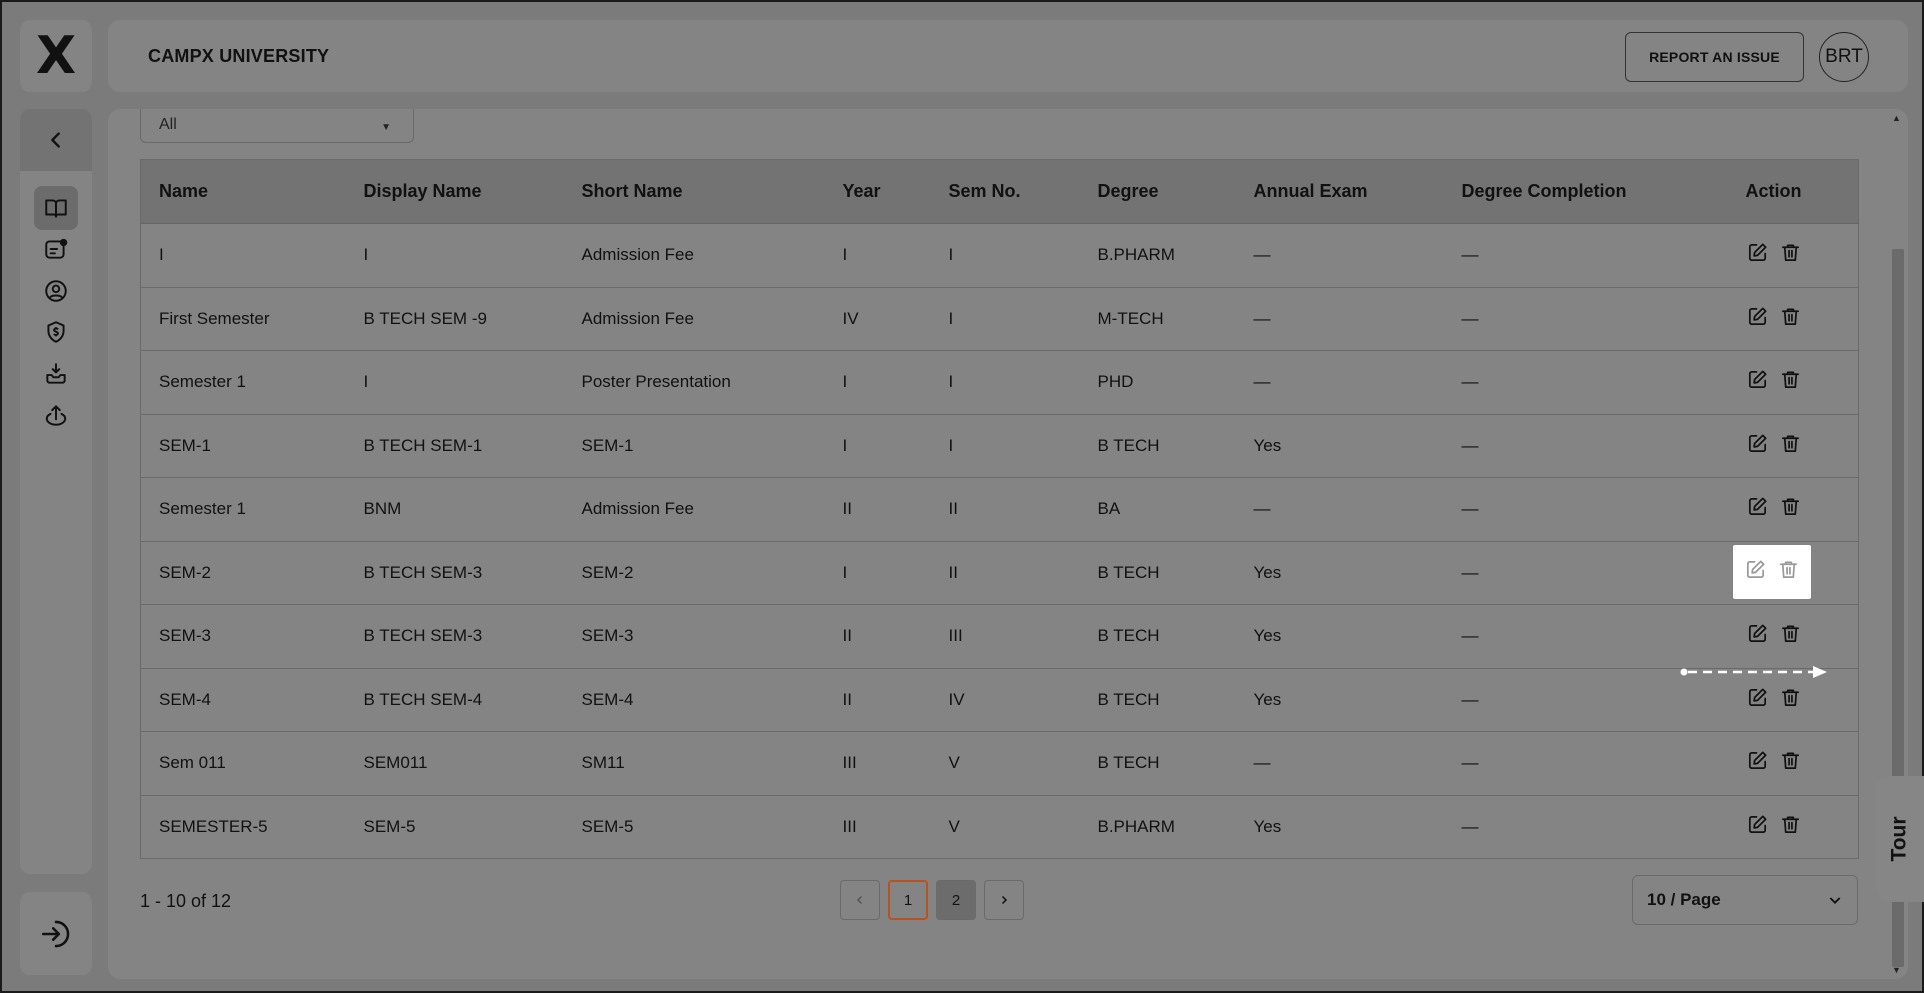  Describe the element at coordinates (243, 191) in the screenshot. I see `column-header: Name` at that location.